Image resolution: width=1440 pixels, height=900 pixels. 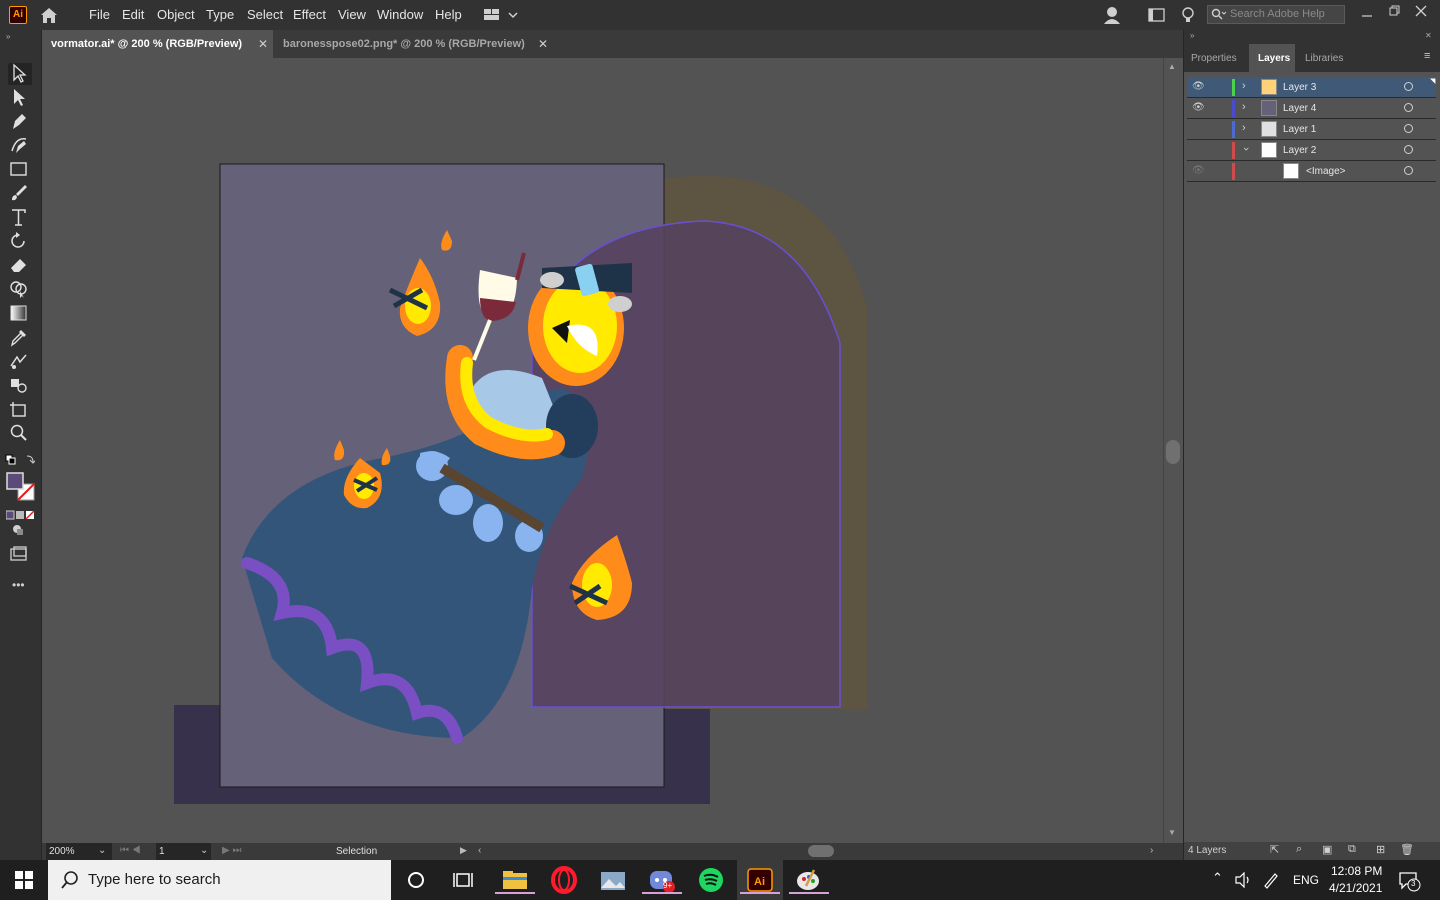 What do you see at coordinates (1380, 849) in the screenshot?
I see `new-layer-icon: ⊞` at bounding box center [1380, 849].